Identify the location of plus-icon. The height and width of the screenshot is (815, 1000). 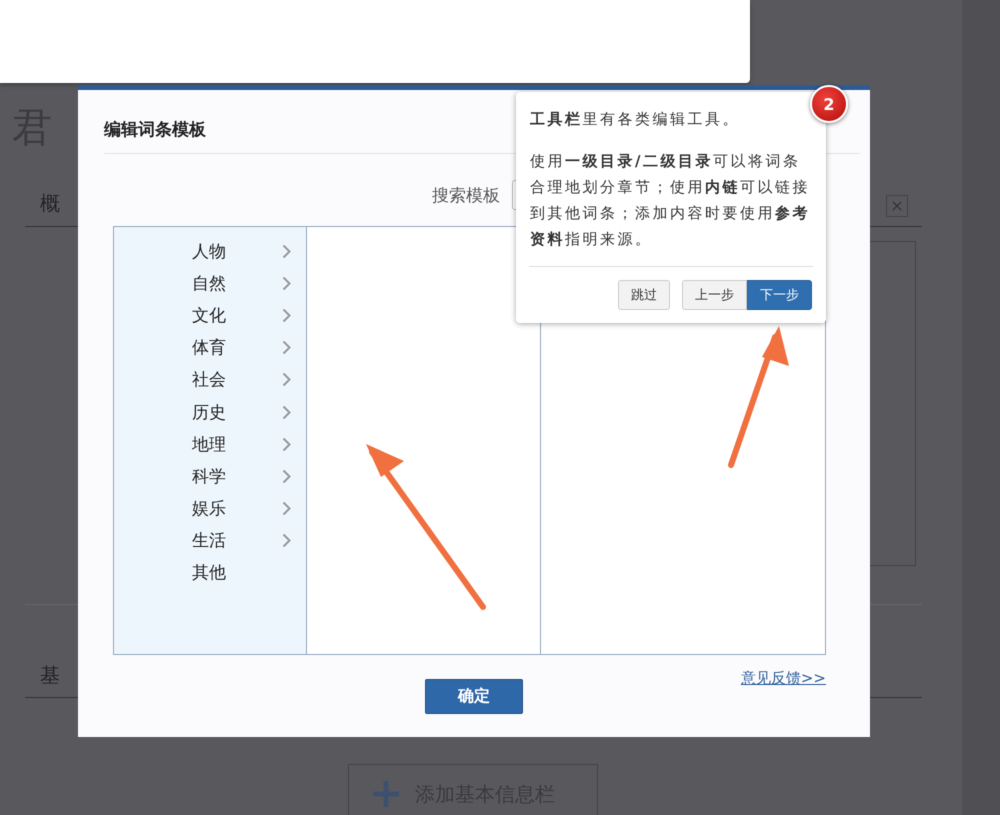
(386, 794).